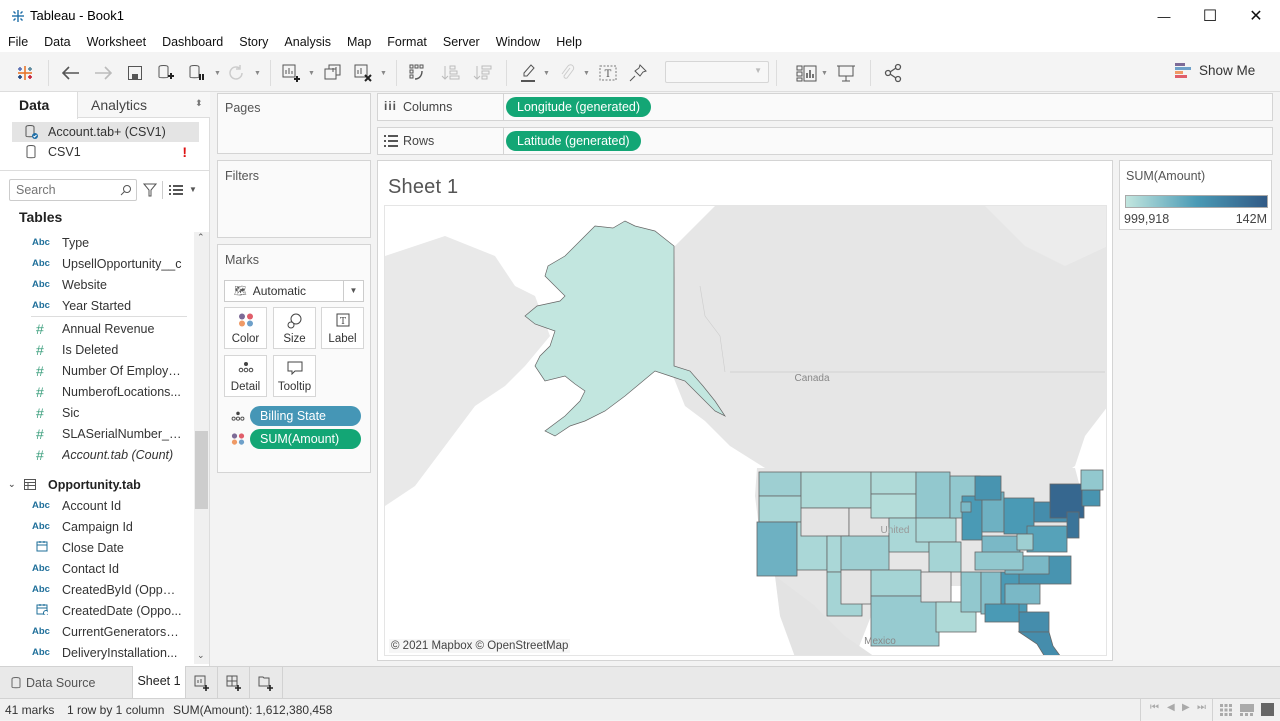  I want to click on new-worksheet-caret: ▼, so click(311, 73).